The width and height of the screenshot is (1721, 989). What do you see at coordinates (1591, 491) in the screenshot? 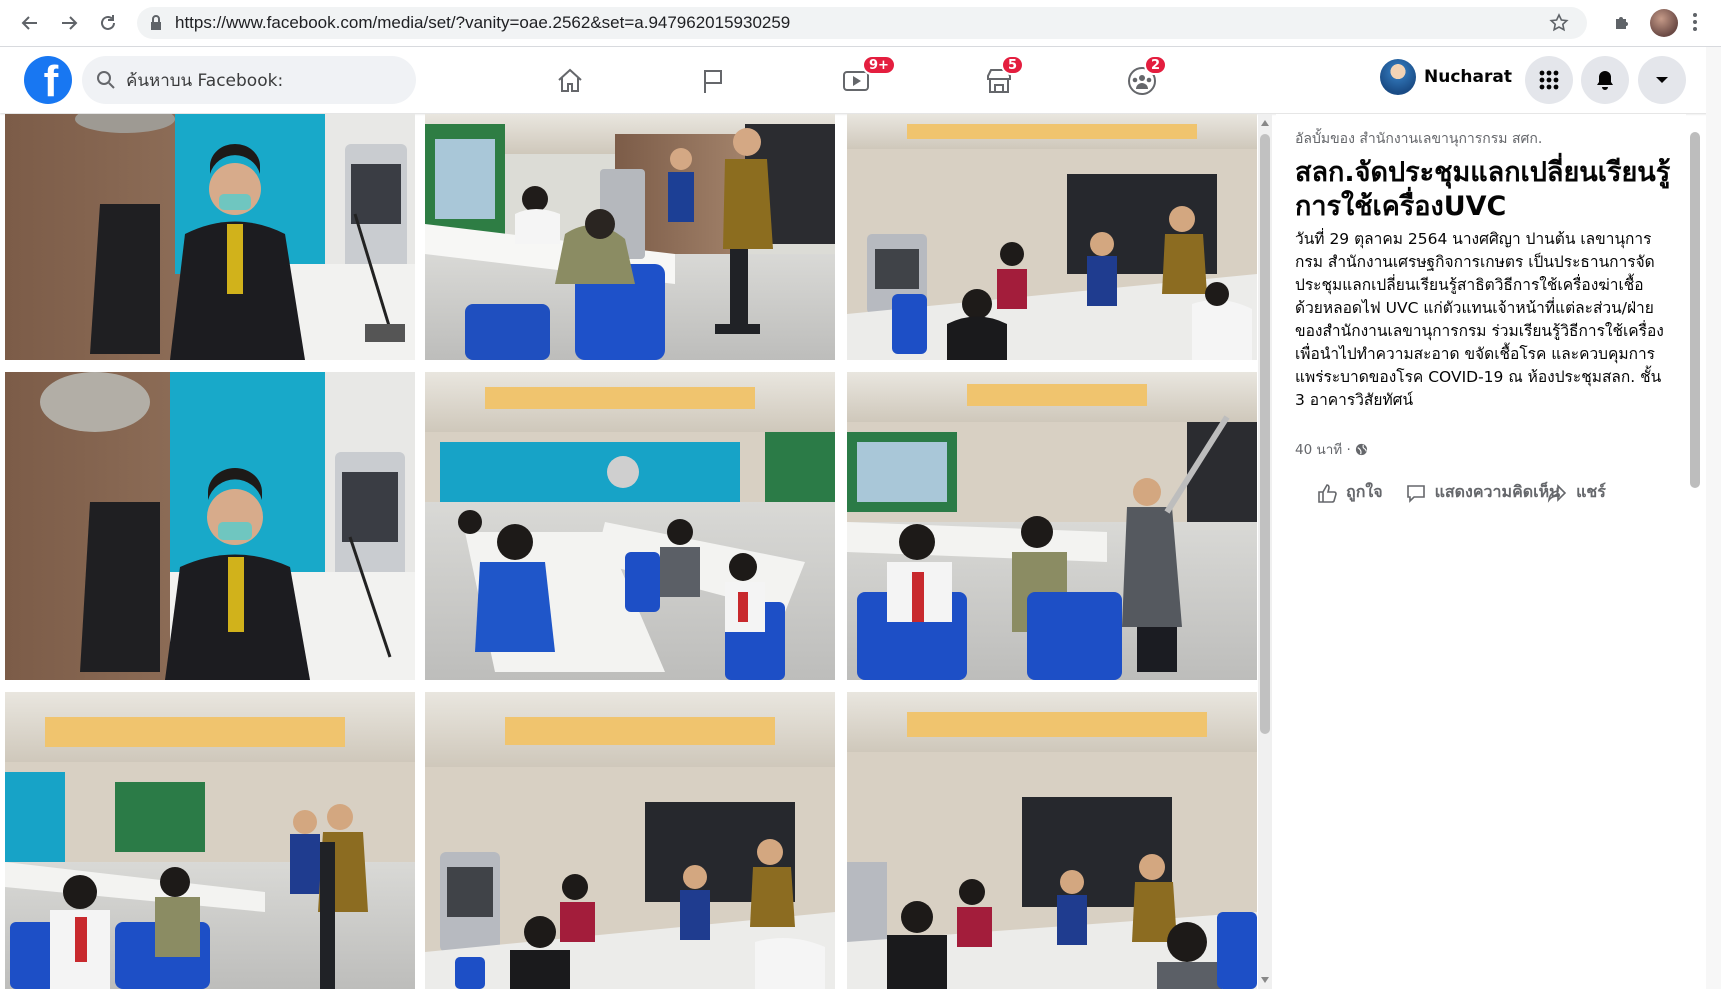
I see `share-label: แชร์` at bounding box center [1591, 491].